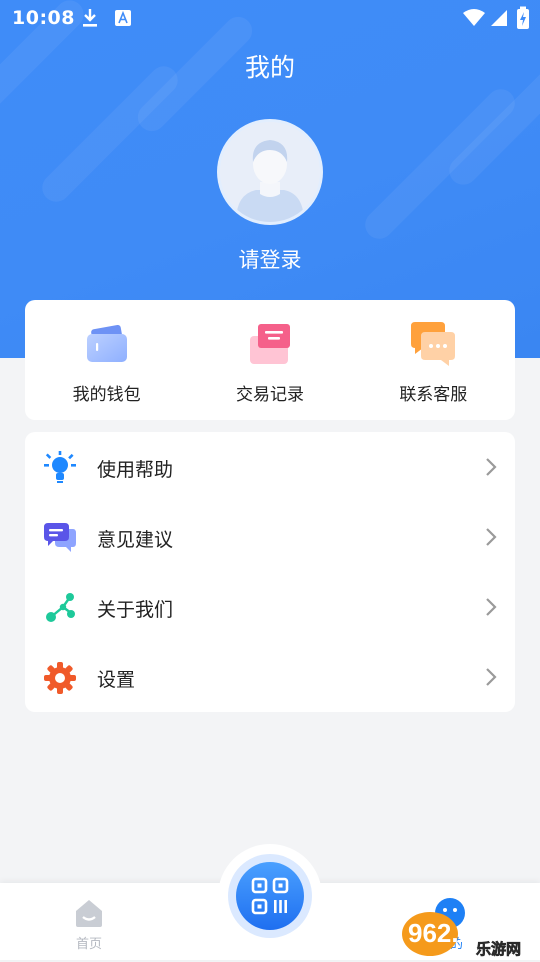 This screenshot has height=962, width=540. What do you see at coordinates (499, 18) in the screenshot?
I see `cellular-signal-icon` at bounding box center [499, 18].